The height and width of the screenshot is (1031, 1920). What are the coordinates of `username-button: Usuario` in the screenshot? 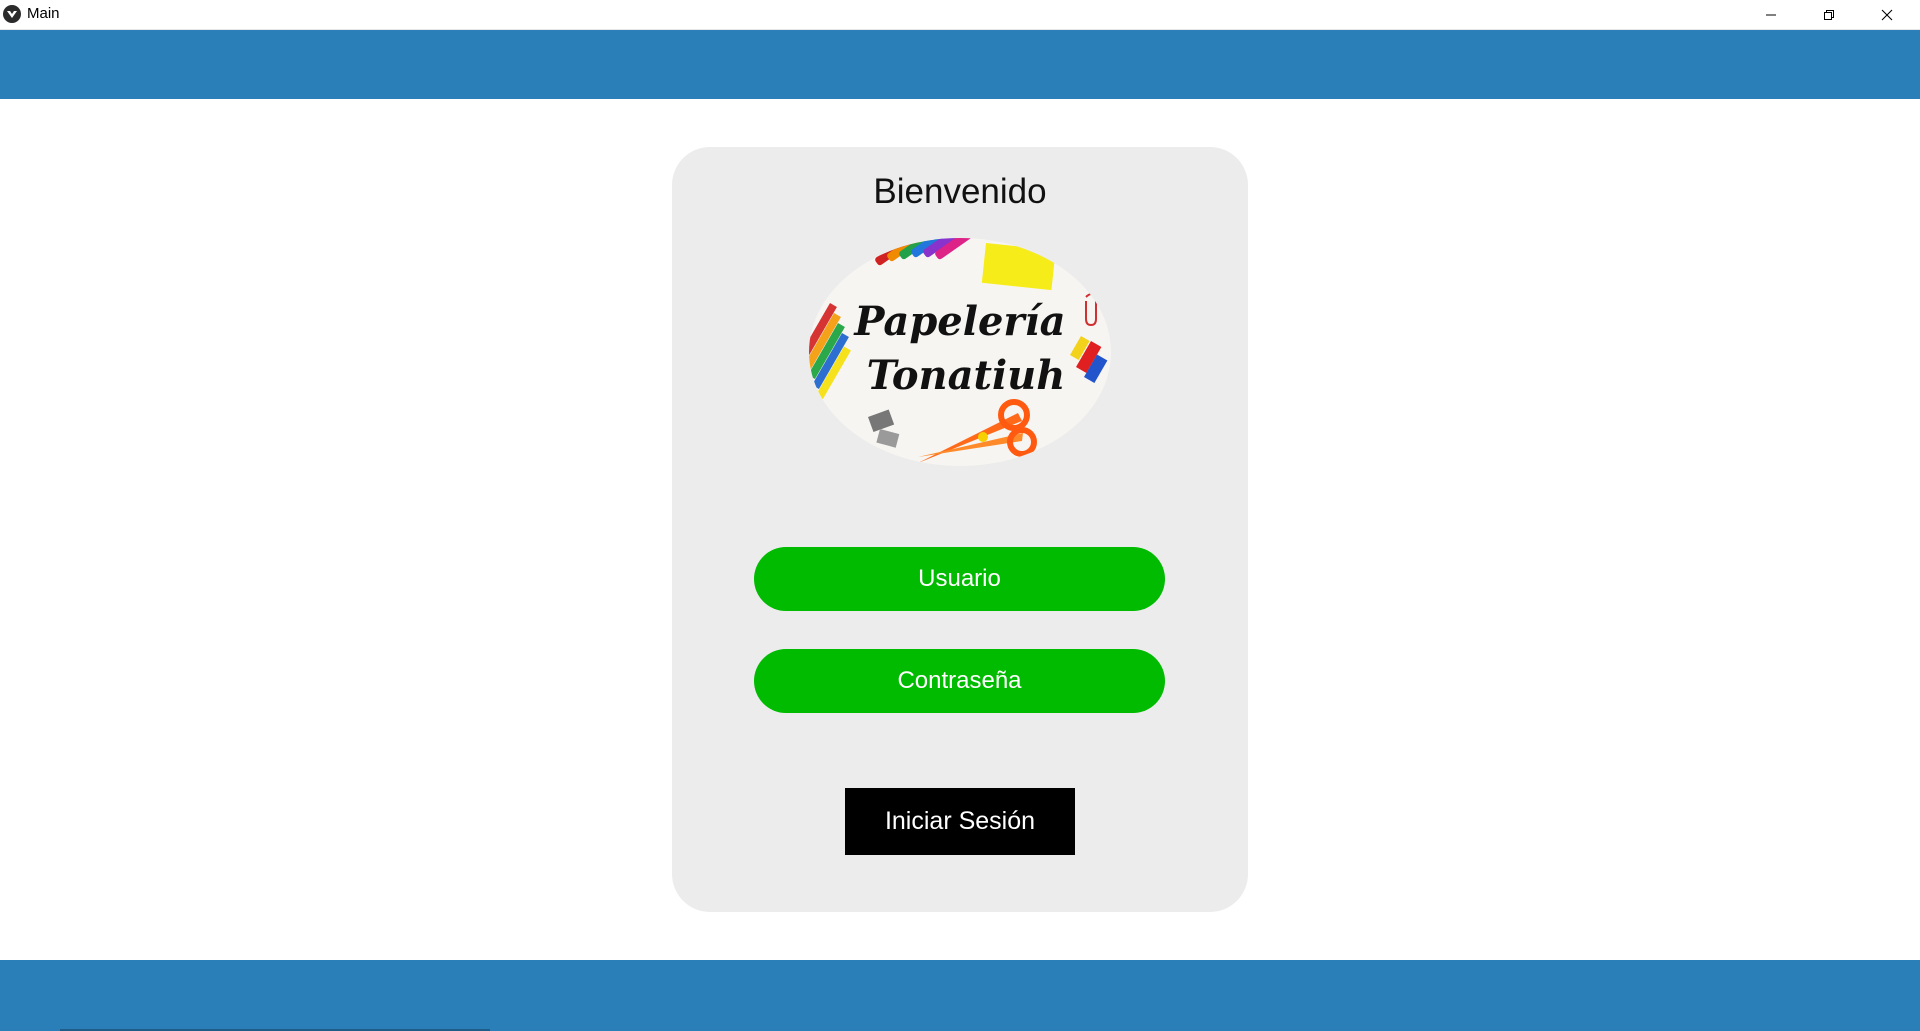 It's located at (959, 579).